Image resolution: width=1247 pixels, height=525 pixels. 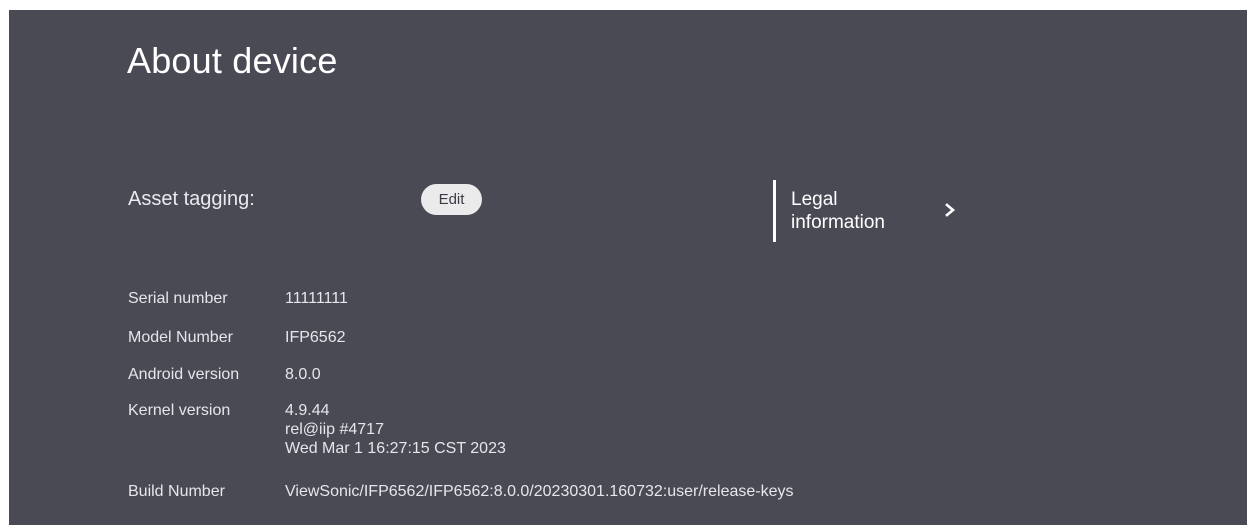 I want to click on kernel-version-line2: rel@iip #4717, so click(x=334, y=429).